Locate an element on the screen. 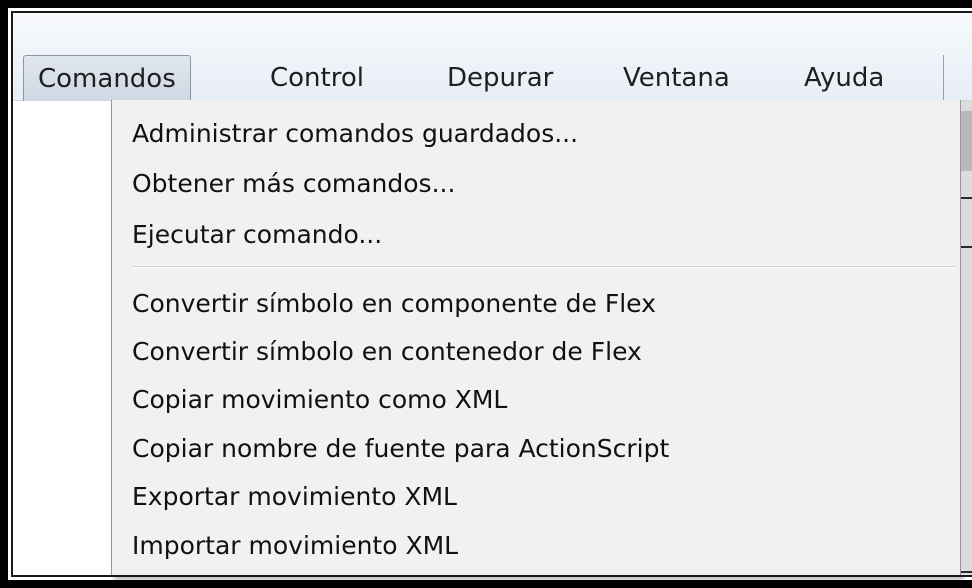 The image size is (972, 588). menuitem-copiar-movimiento-xml: Copiar movimiento como XML is located at coordinates (319, 400).